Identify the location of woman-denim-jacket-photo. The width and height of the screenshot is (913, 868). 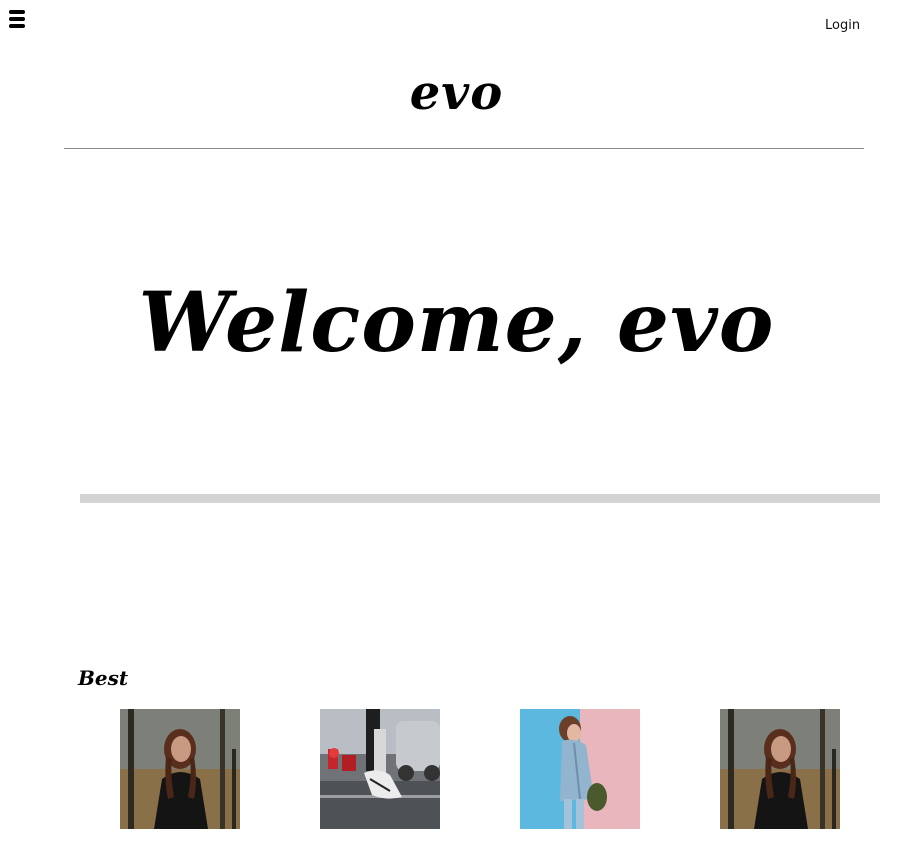
(580, 769).